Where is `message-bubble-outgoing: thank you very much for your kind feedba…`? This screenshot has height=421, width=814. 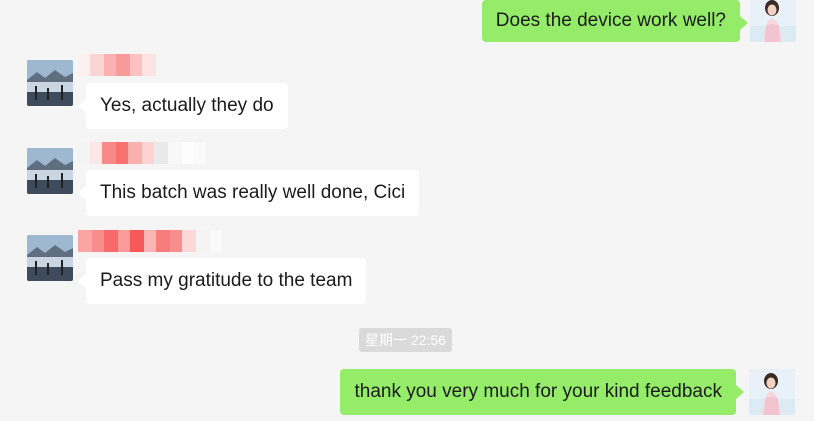 message-bubble-outgoing: thank you very much for your kind feedba… is located at coordinates (542, 392).